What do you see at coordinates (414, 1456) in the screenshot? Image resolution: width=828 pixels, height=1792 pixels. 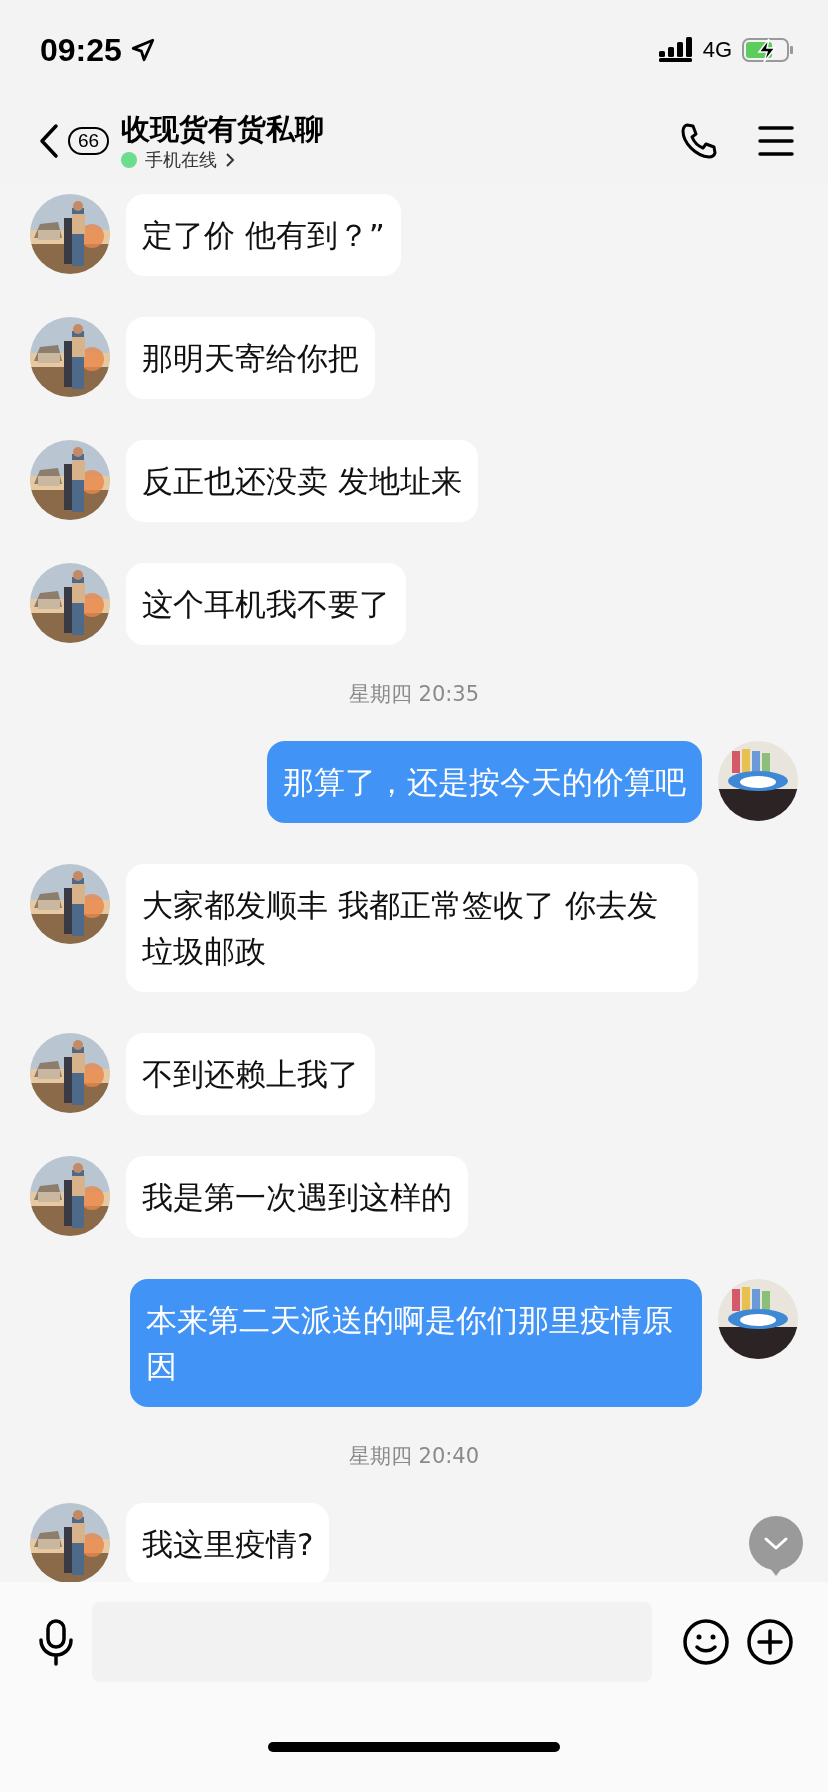 I see `timestamp: 星期四 20:40` at bounding box center [414, 1456].